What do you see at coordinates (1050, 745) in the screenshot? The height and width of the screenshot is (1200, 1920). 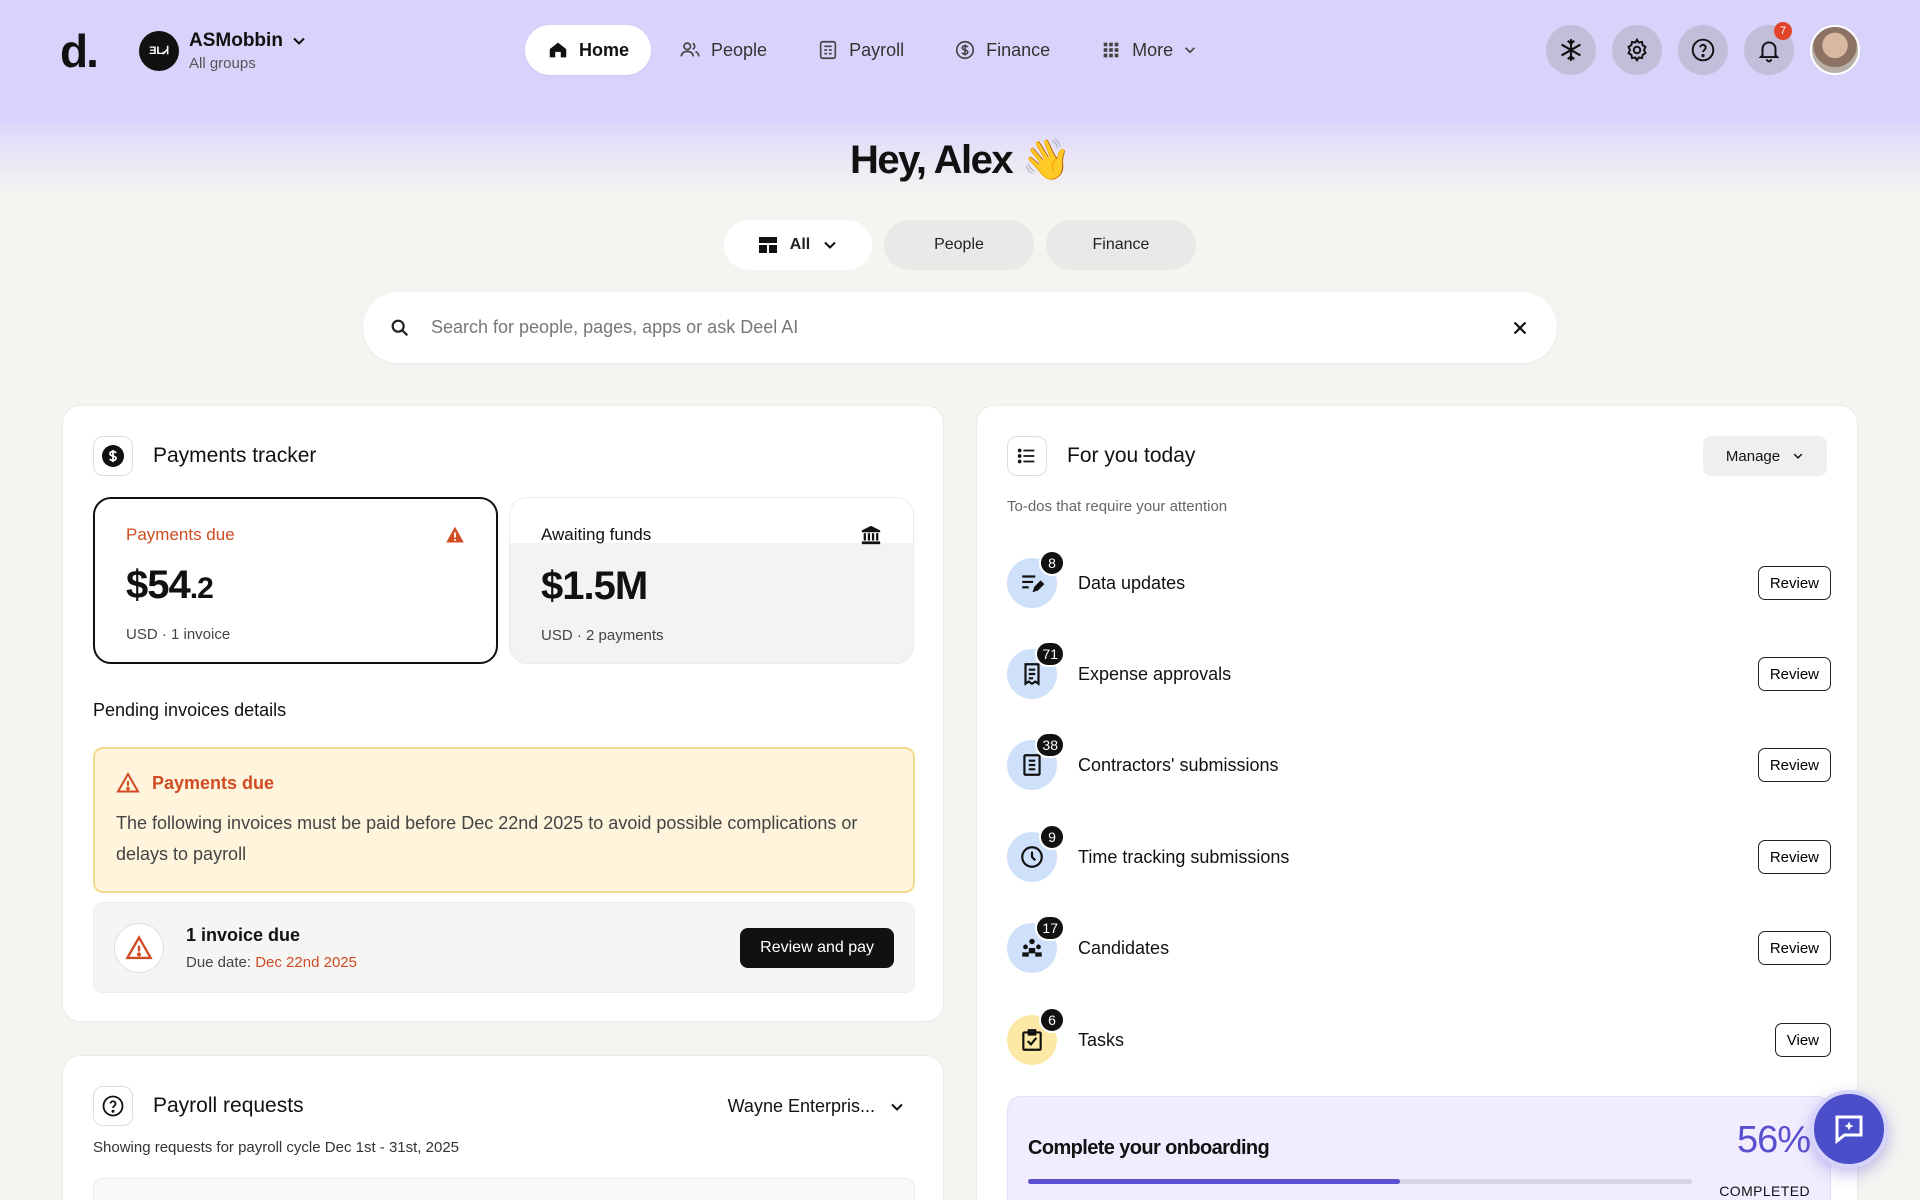 I see `todo-count-badge: 38` at bounding box center [1050, 745].